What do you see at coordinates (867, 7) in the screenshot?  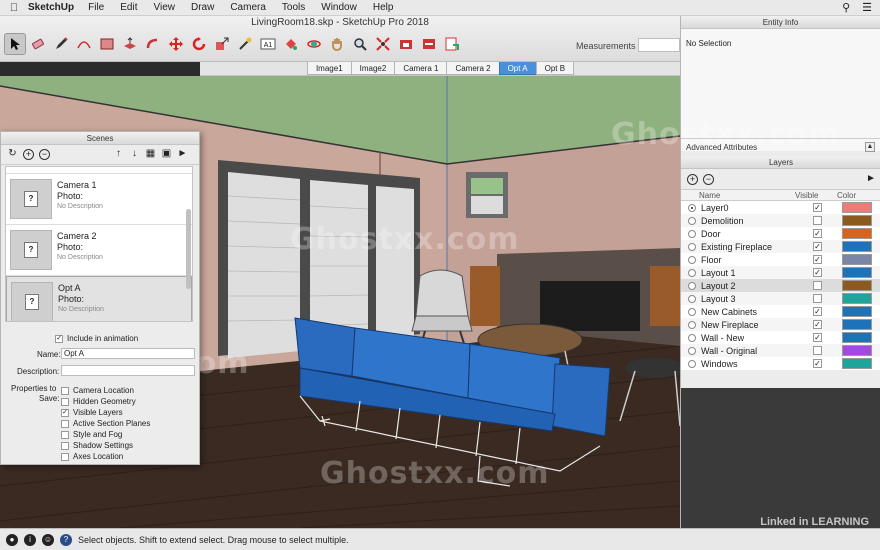 I see `list-icon: ☰` at bounding box center [867, 7].